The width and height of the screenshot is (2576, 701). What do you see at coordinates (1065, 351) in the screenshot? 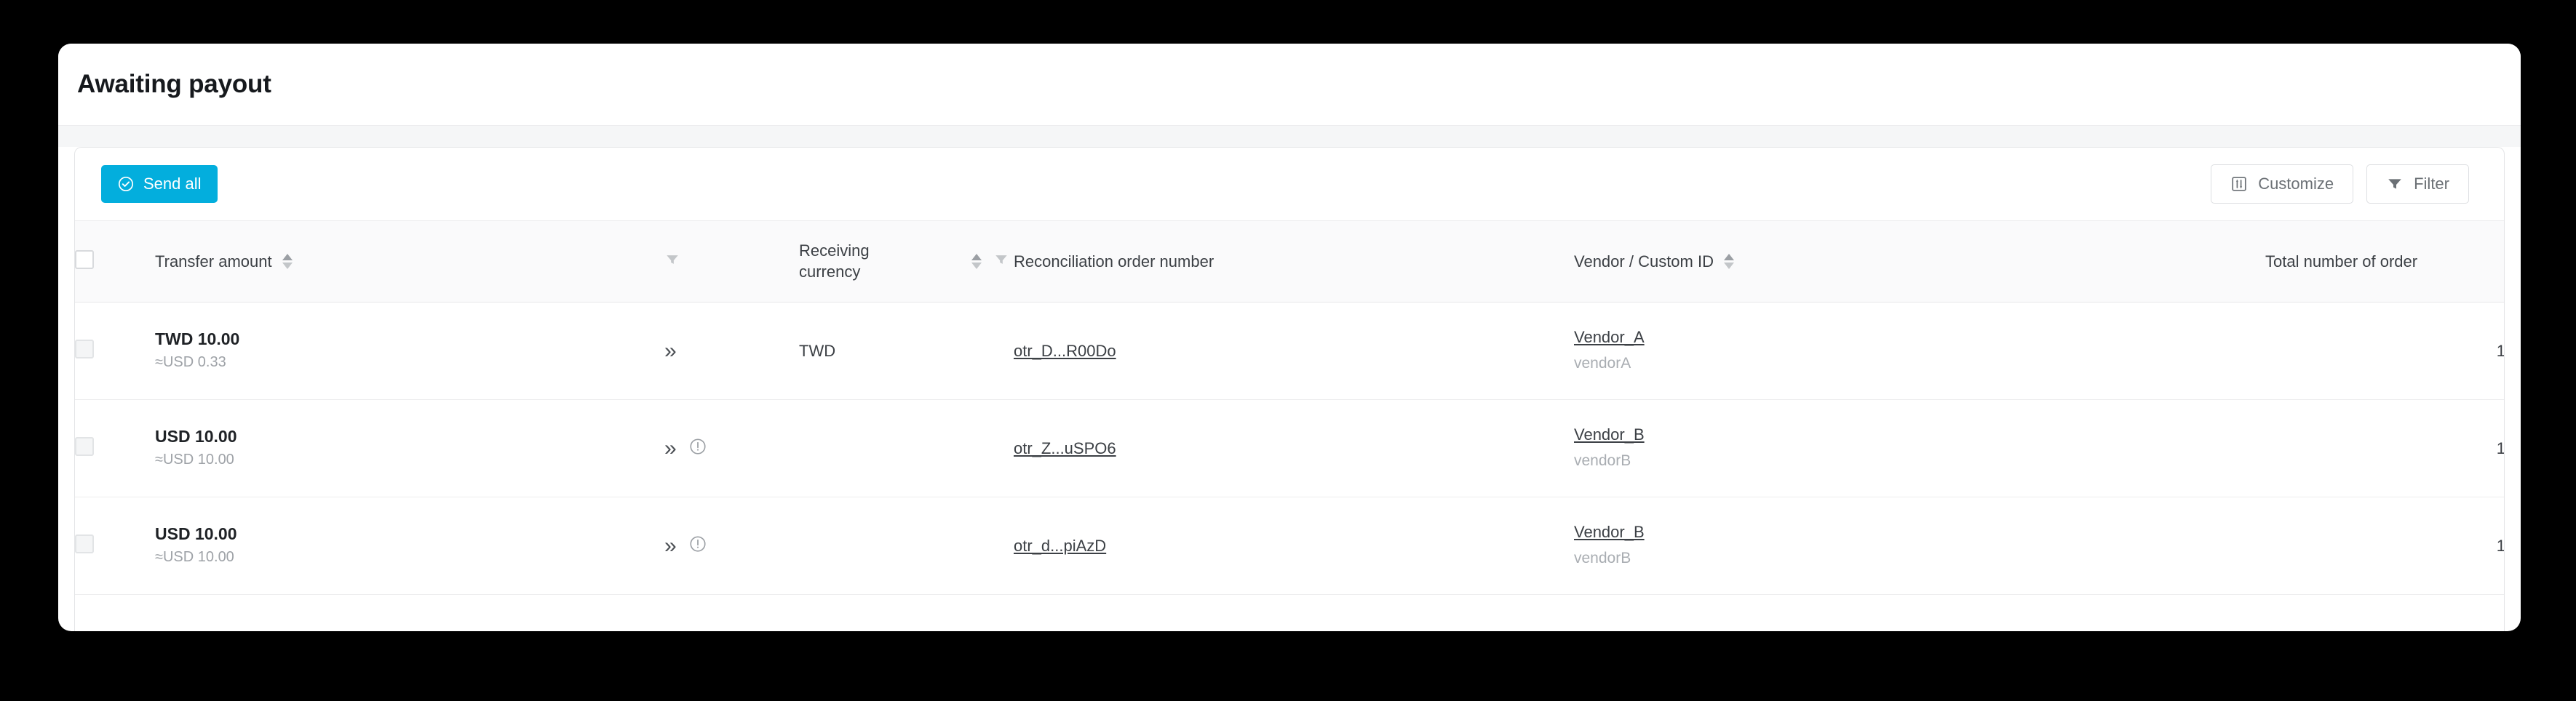
I see `row-order-number-link: otr_D...R00Do` at bounding box center [1065, 351].